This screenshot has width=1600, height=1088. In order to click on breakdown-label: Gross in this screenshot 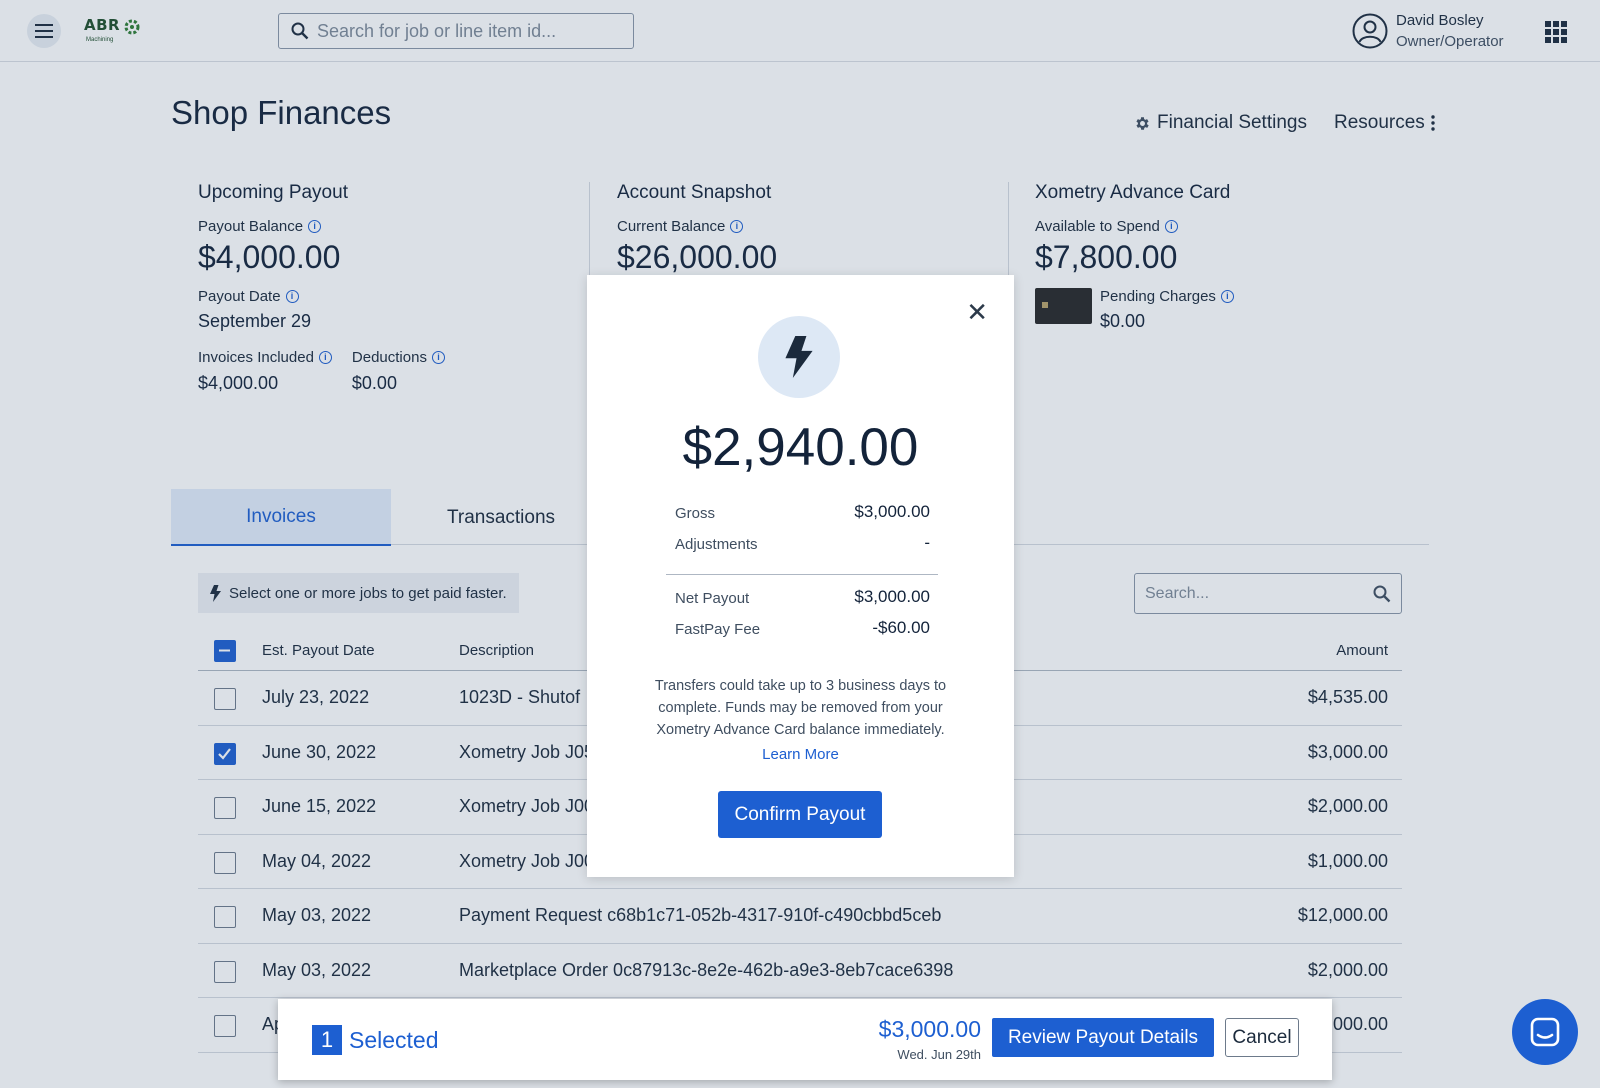, I will do `click(695, 513)`.